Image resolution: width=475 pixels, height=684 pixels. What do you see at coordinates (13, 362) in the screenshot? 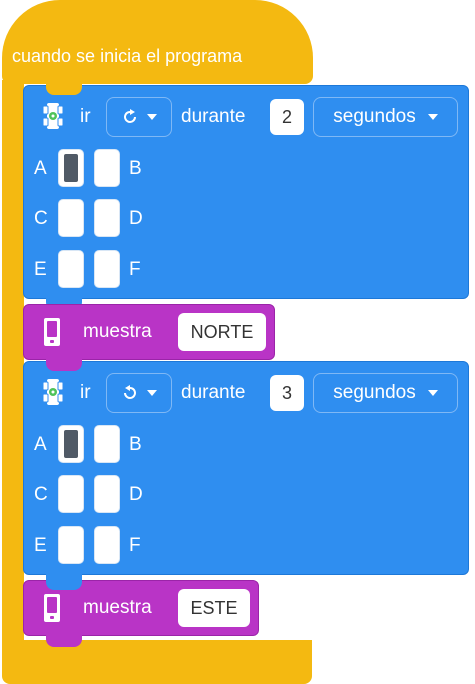
I see `event-block-wall` at bounding box center [13, 362].